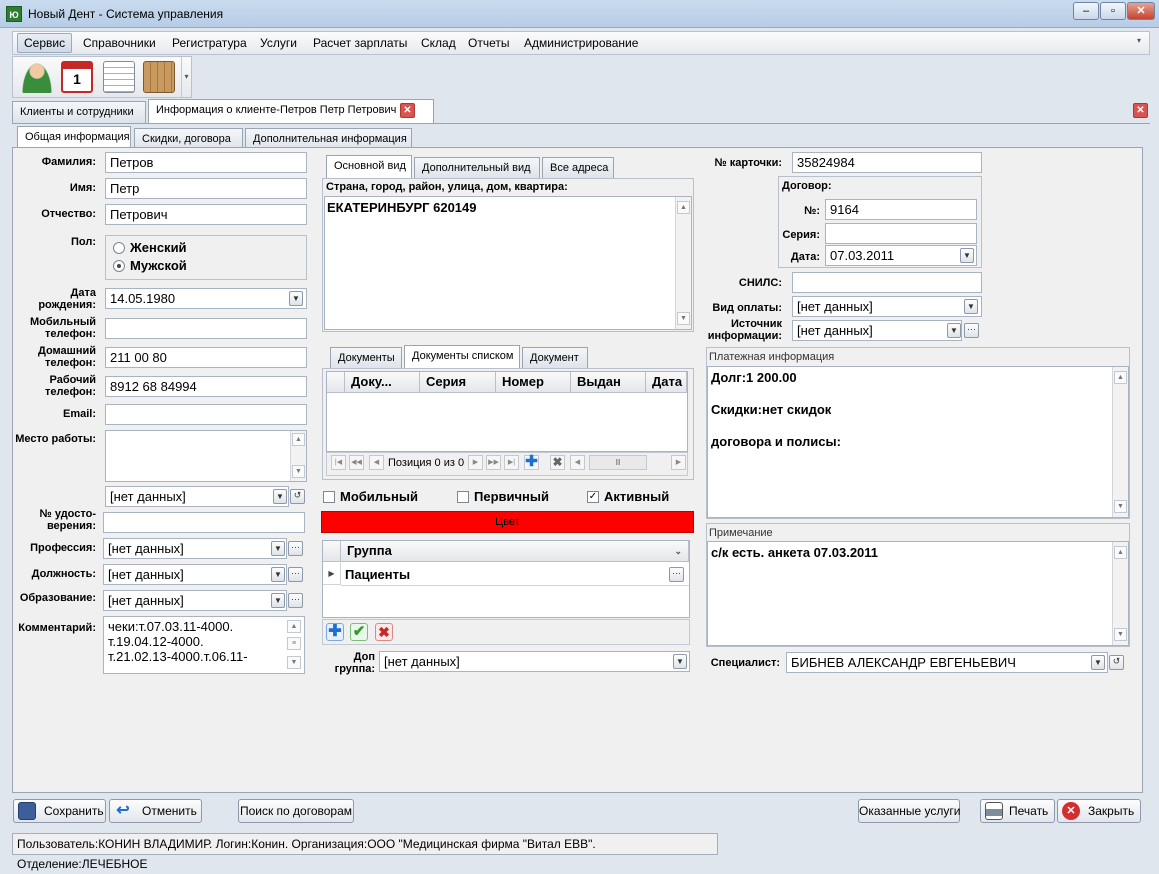 The width and height of the screenshot is (1159, 874). Describe the element at coordinates (678, 551) in the screenshot. I see `groups-sort-icon: ⌄` at that location.